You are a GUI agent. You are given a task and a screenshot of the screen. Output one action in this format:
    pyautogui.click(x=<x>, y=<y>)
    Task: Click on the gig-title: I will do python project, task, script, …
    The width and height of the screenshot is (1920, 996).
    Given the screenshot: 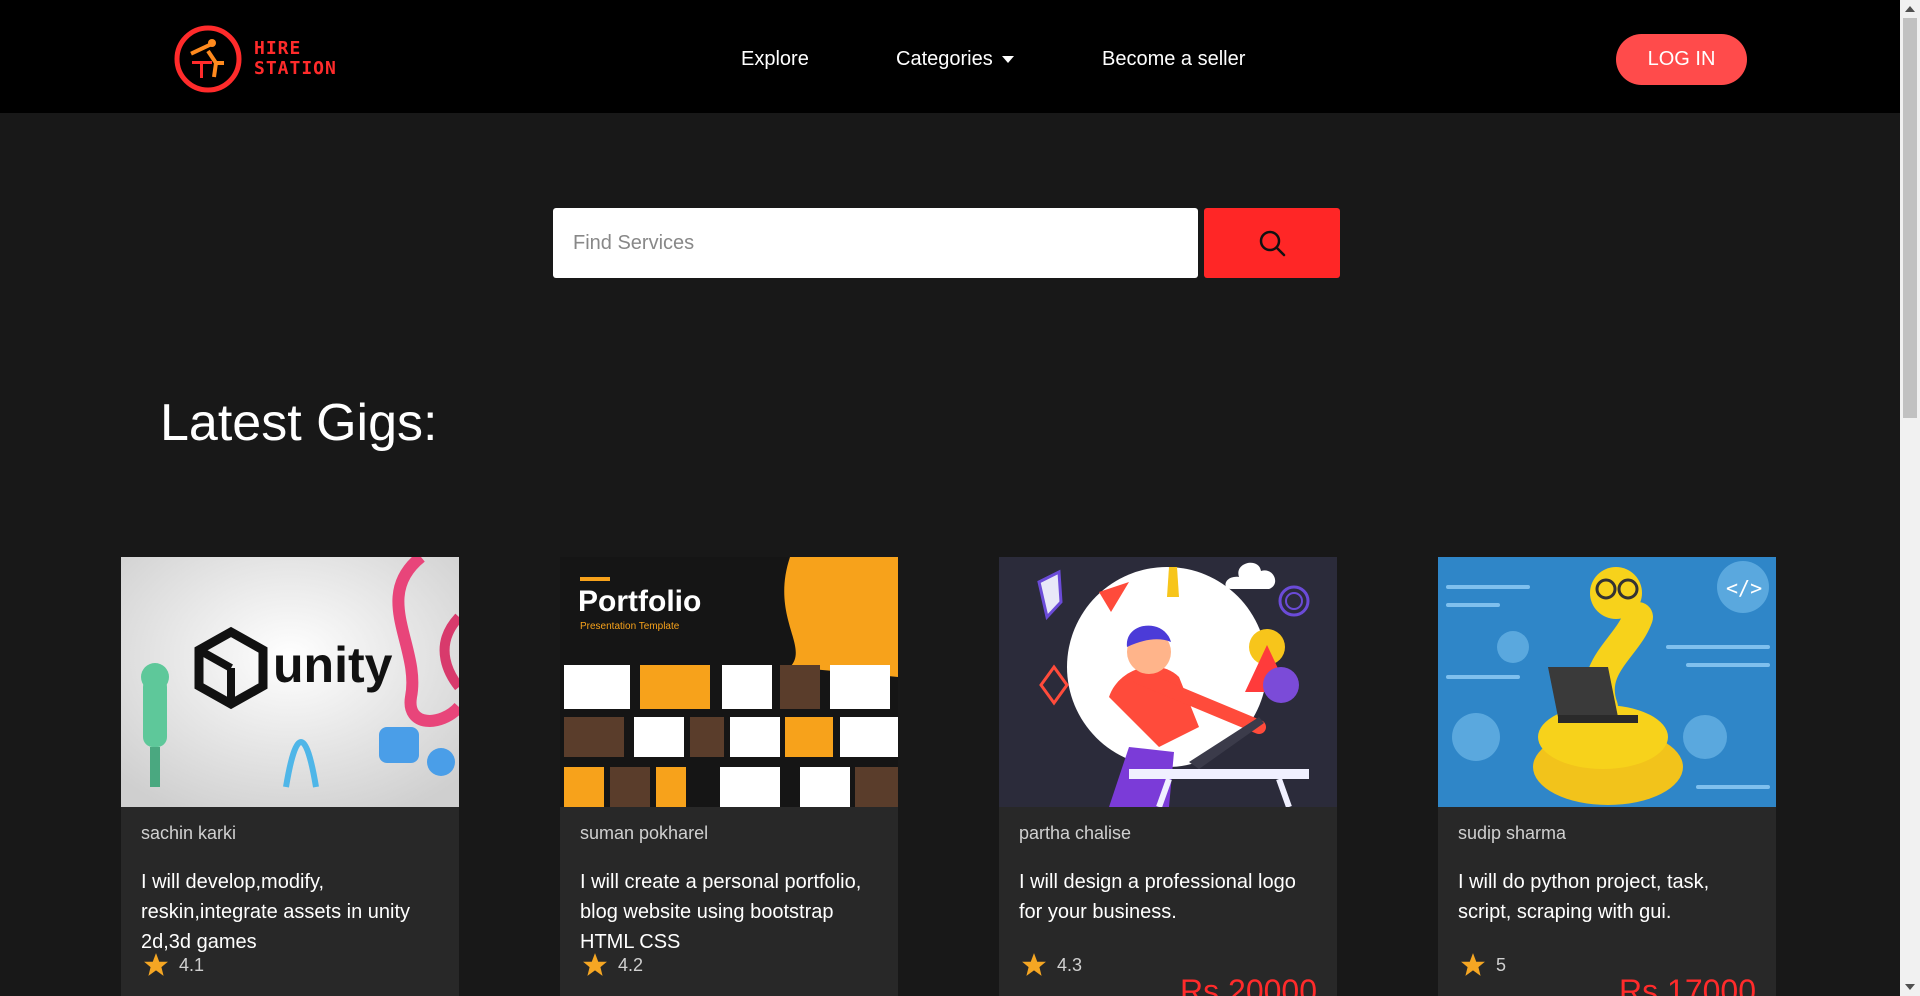 What is the action you would take?
    pyautogui.click(x=1608, y=897)
    